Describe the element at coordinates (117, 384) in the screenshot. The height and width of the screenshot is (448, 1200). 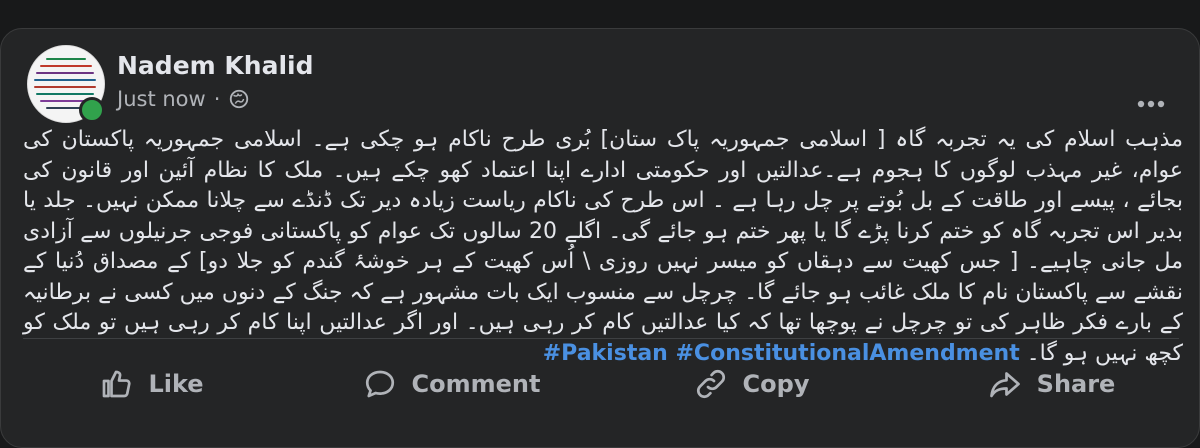
I see `thumbs-up-icon` at that location.